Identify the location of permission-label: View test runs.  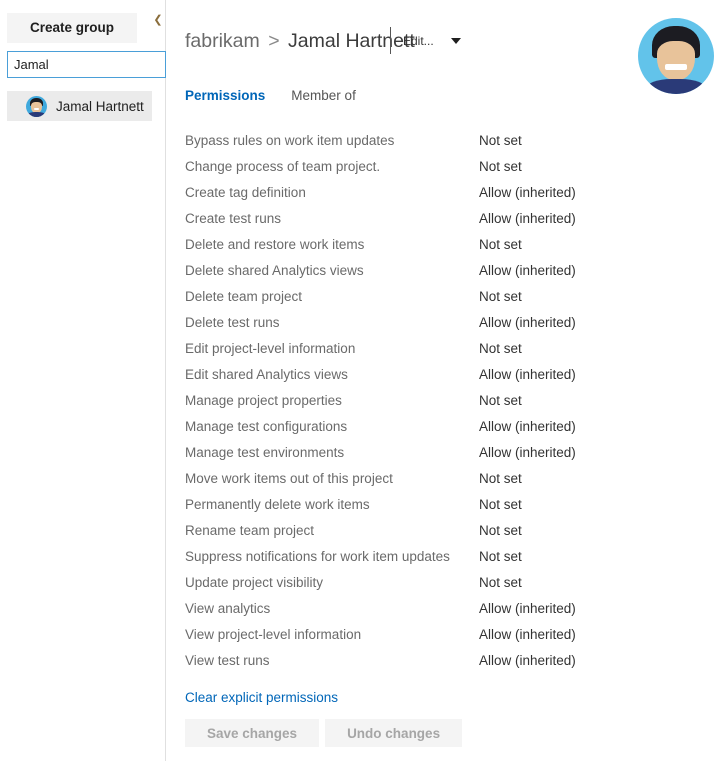
(227, 660).